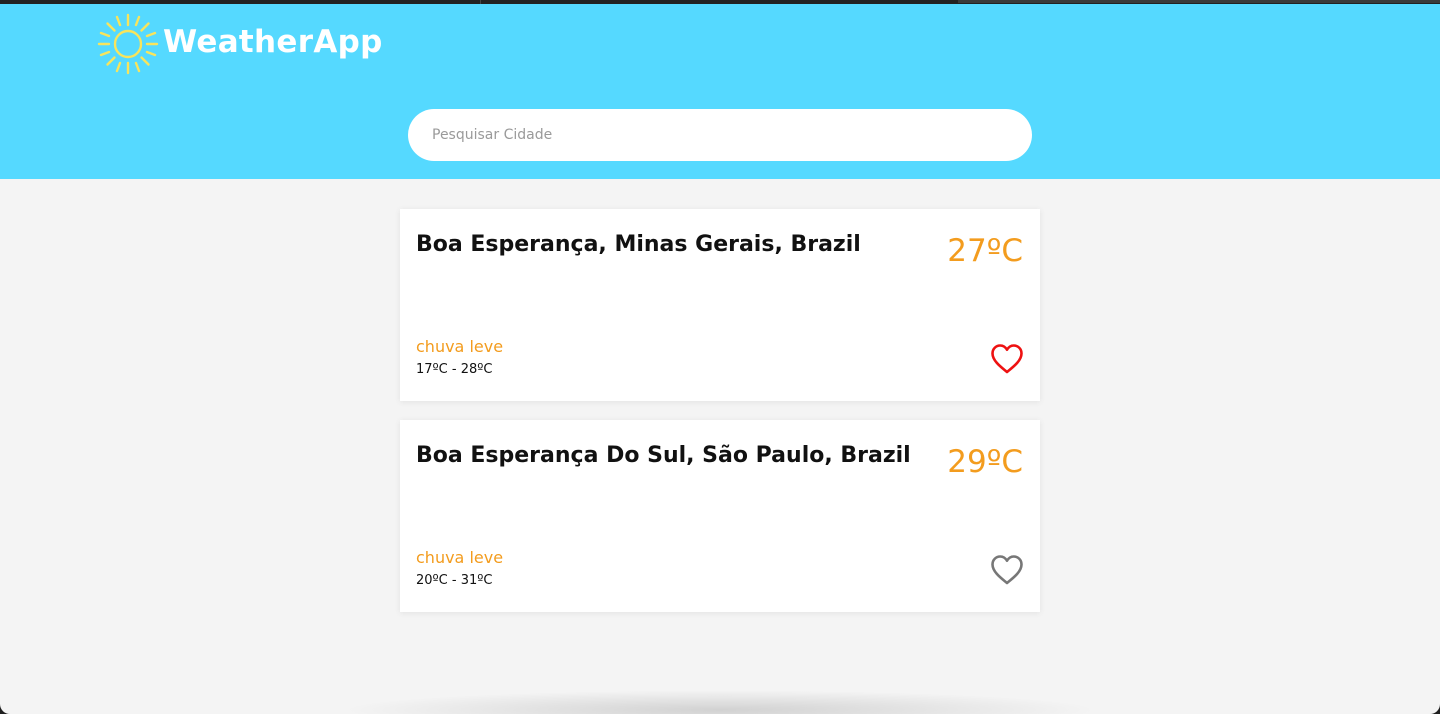  I want to click on strip-segment, so click(1199, 1).